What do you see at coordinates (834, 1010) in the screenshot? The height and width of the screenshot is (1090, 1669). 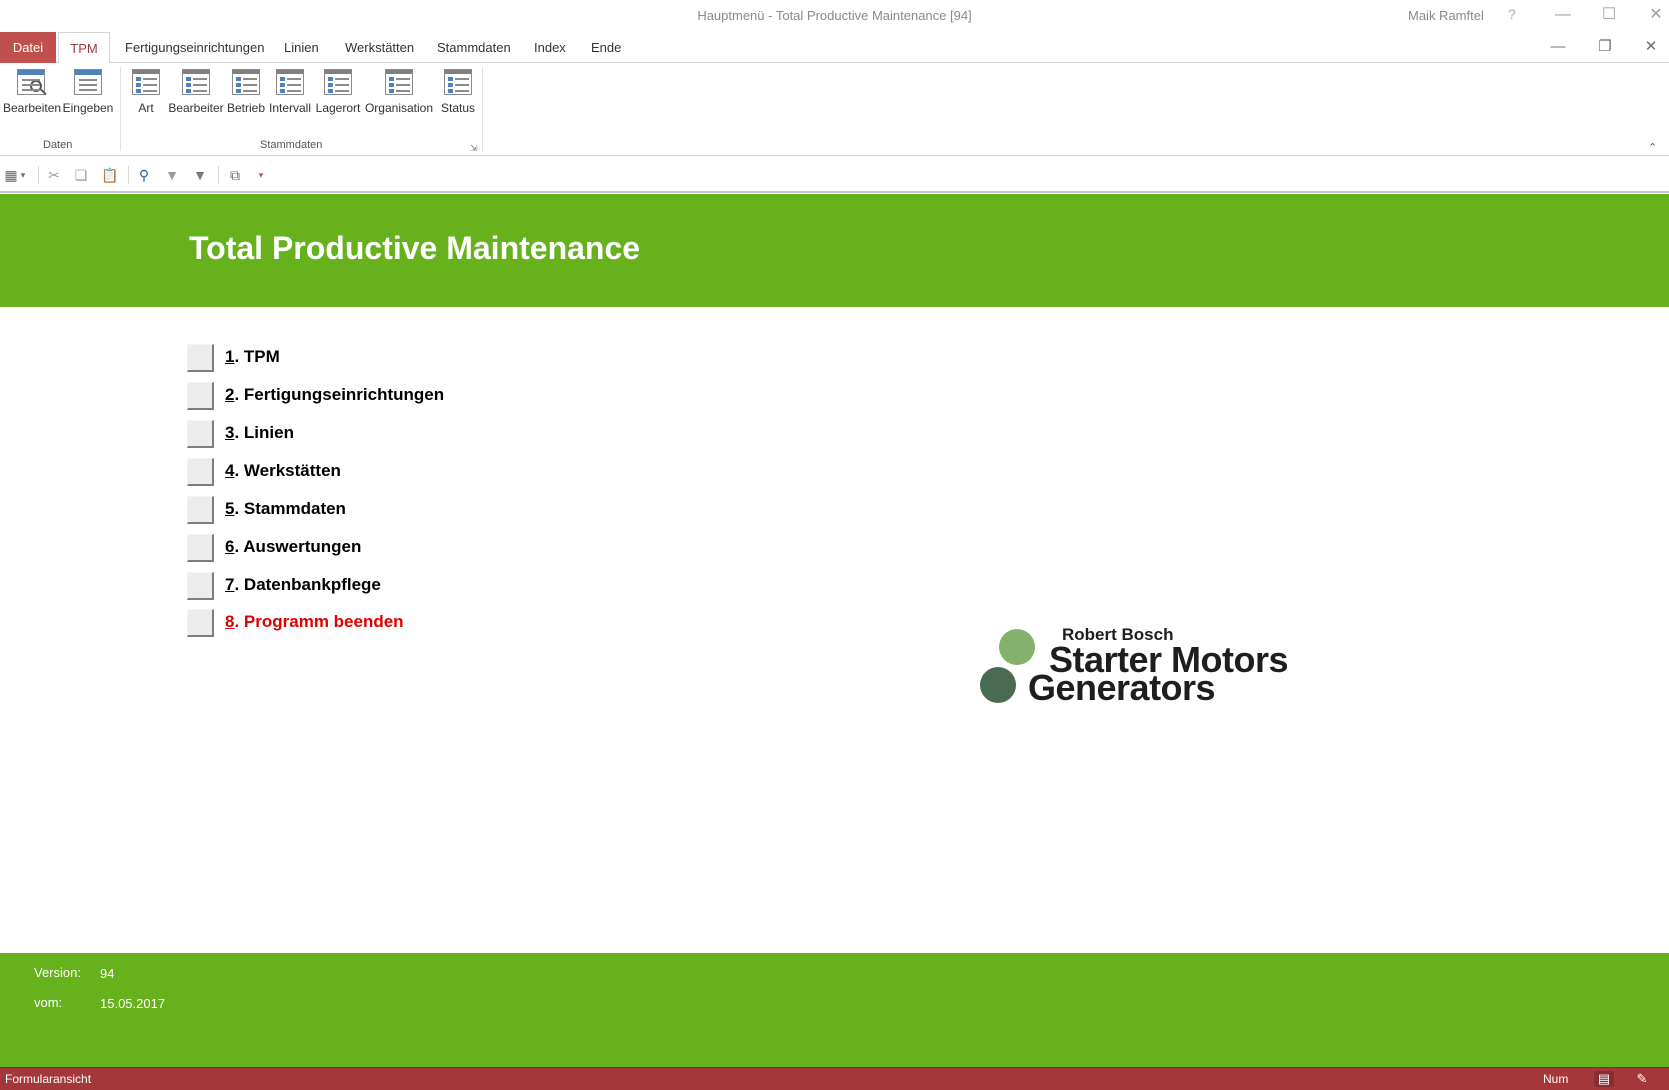 I see `form-footer: Version: 94 vom: 15.05.2017` at bounding box center [834, 1010].